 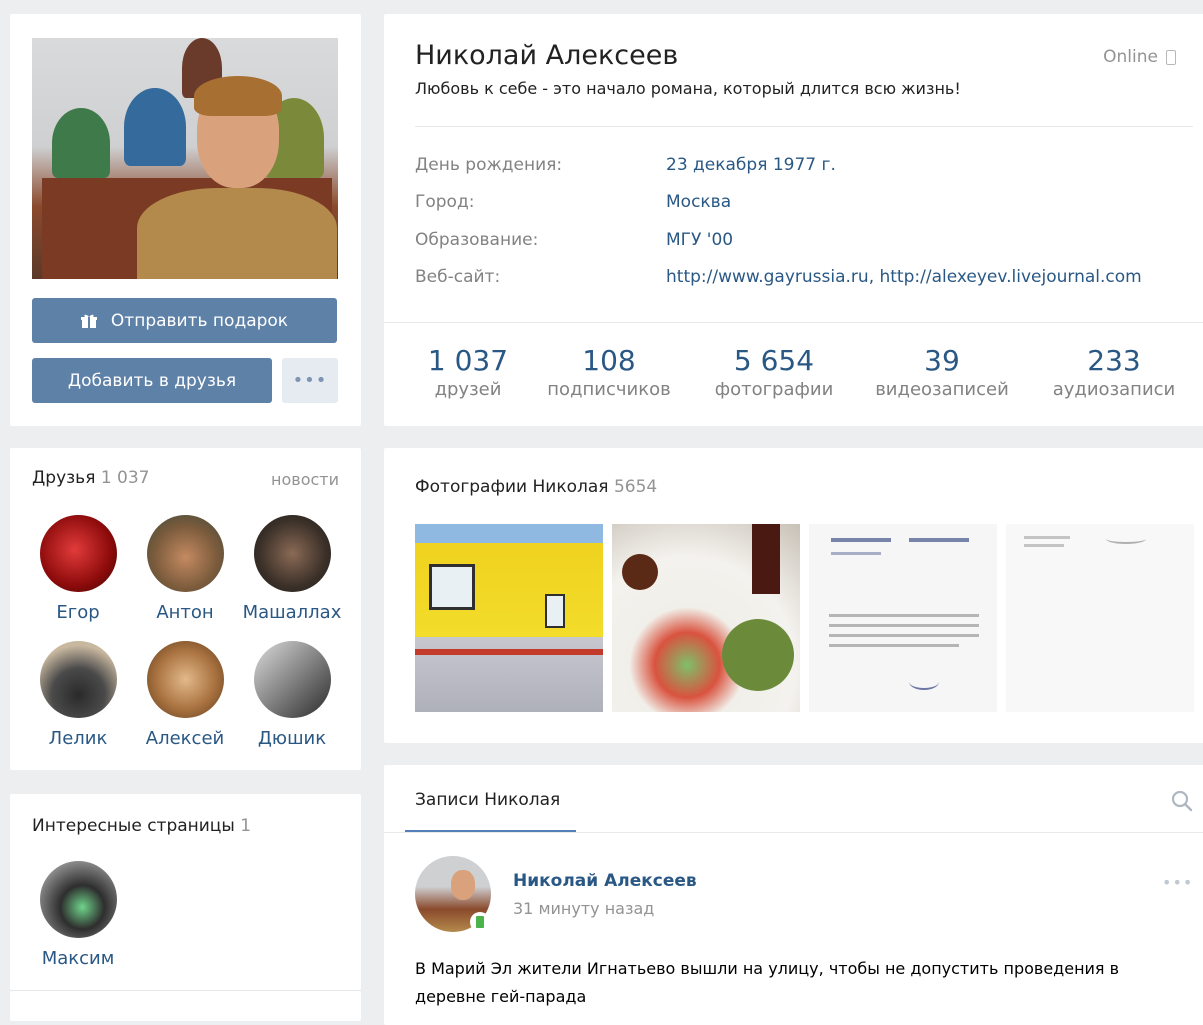 I want to click on online-status: Online, so click(x=1139, y=57).